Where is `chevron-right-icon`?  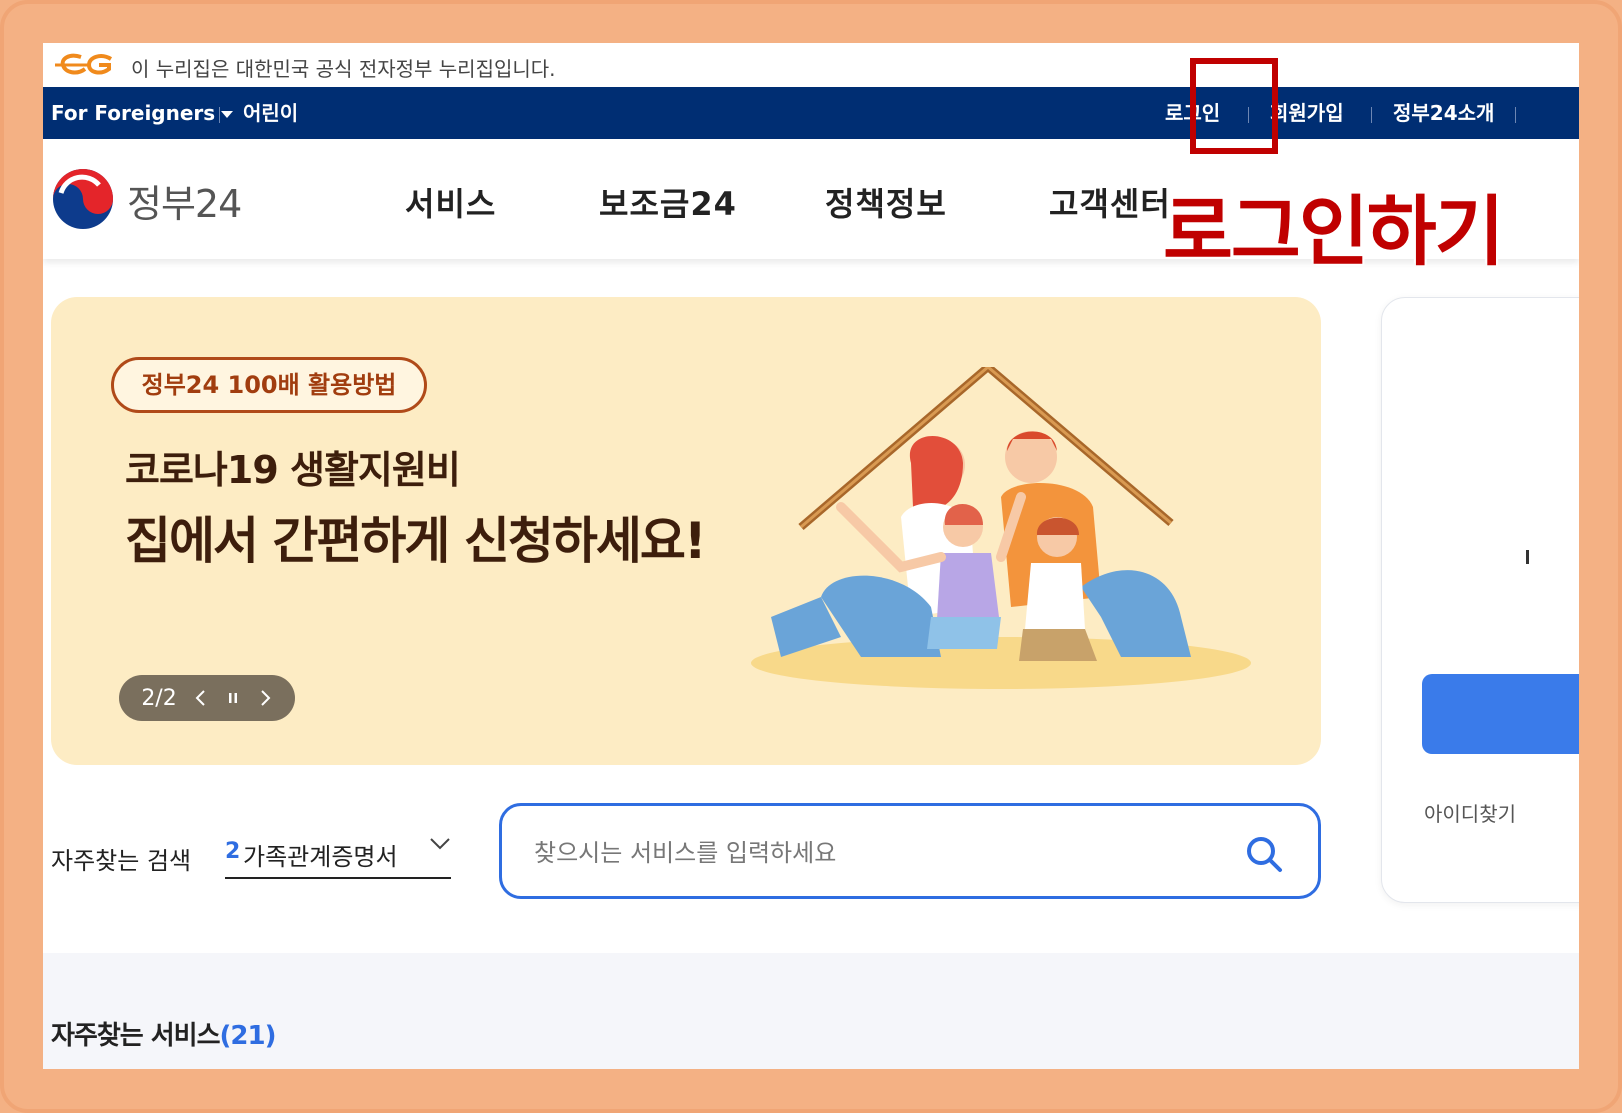
chevron-right-icon is located at coordinates (265, 698).